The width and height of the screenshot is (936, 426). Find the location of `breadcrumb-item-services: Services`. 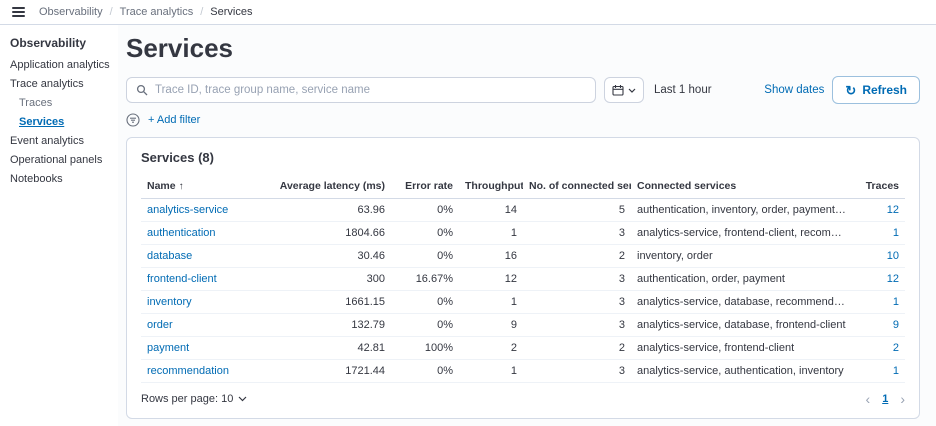

breadcrumb-item-services: Services is located at coordinates (231, 12).